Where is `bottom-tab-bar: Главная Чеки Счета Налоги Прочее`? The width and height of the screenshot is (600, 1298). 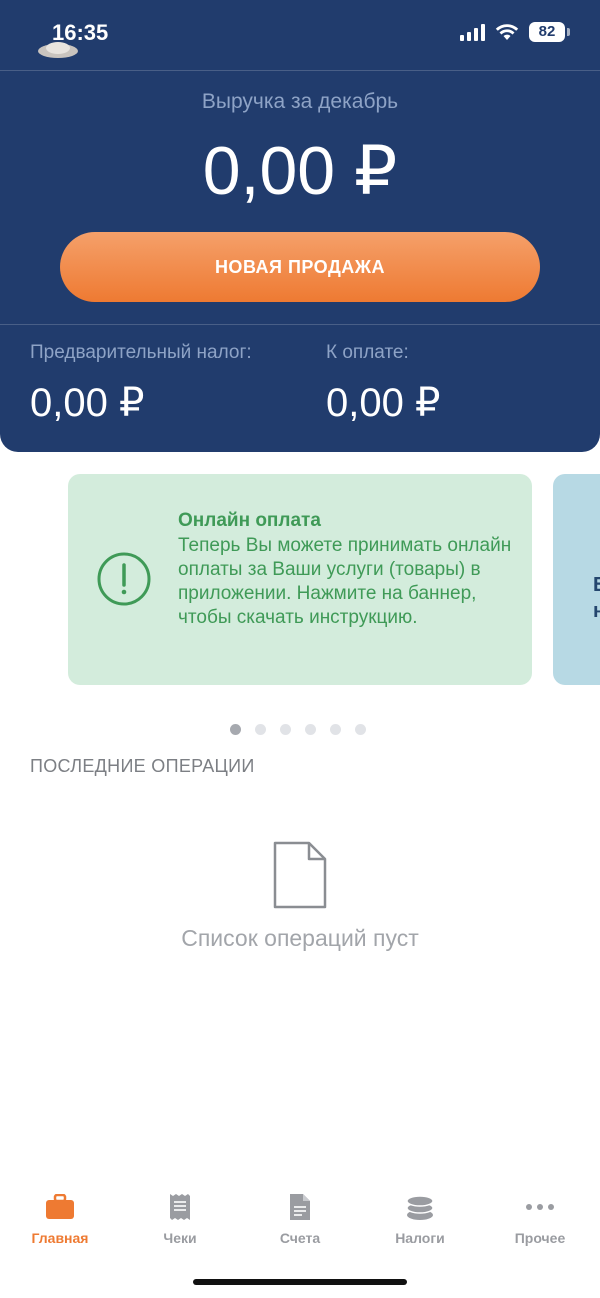 bottom-tab-bar: Главная Чеки Счета Налоги Прочее is located at coordinates (300, 1220).